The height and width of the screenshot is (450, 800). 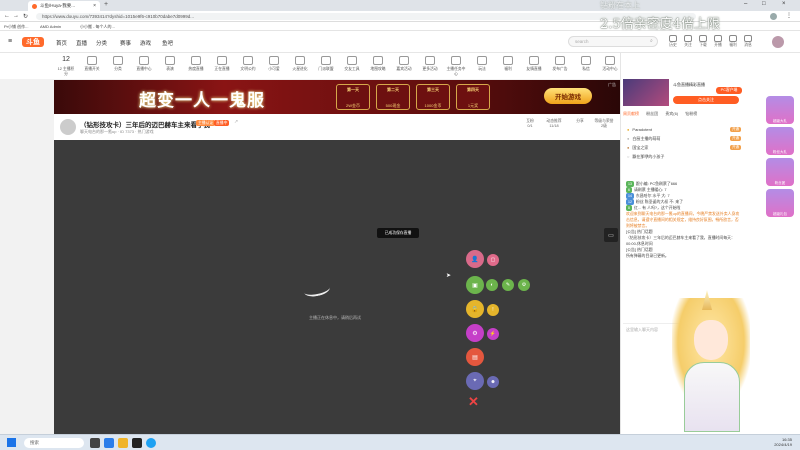 What do you see at coordinates (68, 127) in the screenshot?
I see `streamer-avatar` at bounding box center [68, 127].